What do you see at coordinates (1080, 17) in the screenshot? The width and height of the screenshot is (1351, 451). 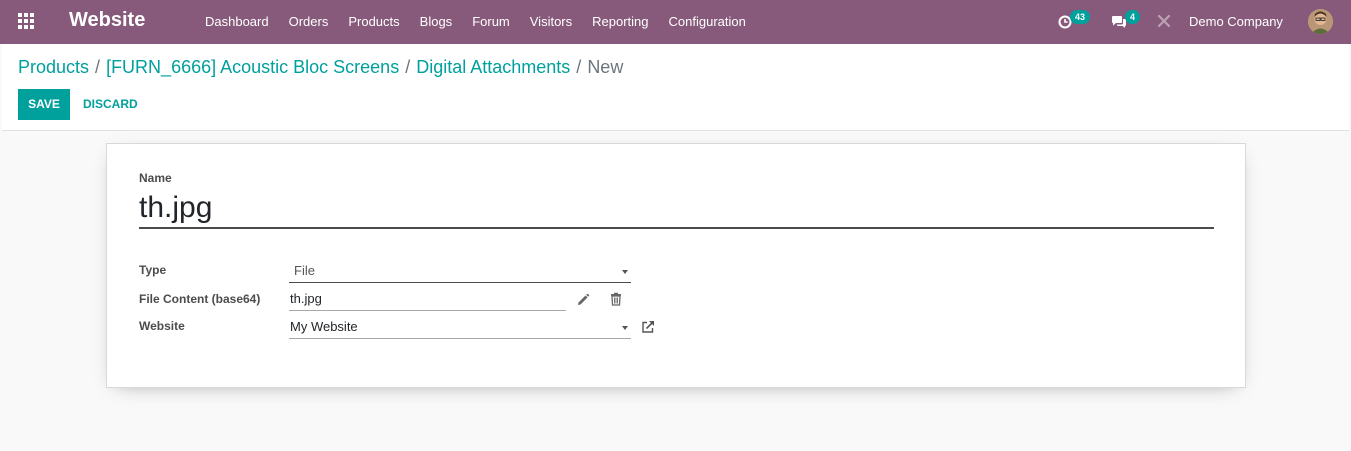 I see `activity-count-badge: 43` at bounding box center [1080, 17].